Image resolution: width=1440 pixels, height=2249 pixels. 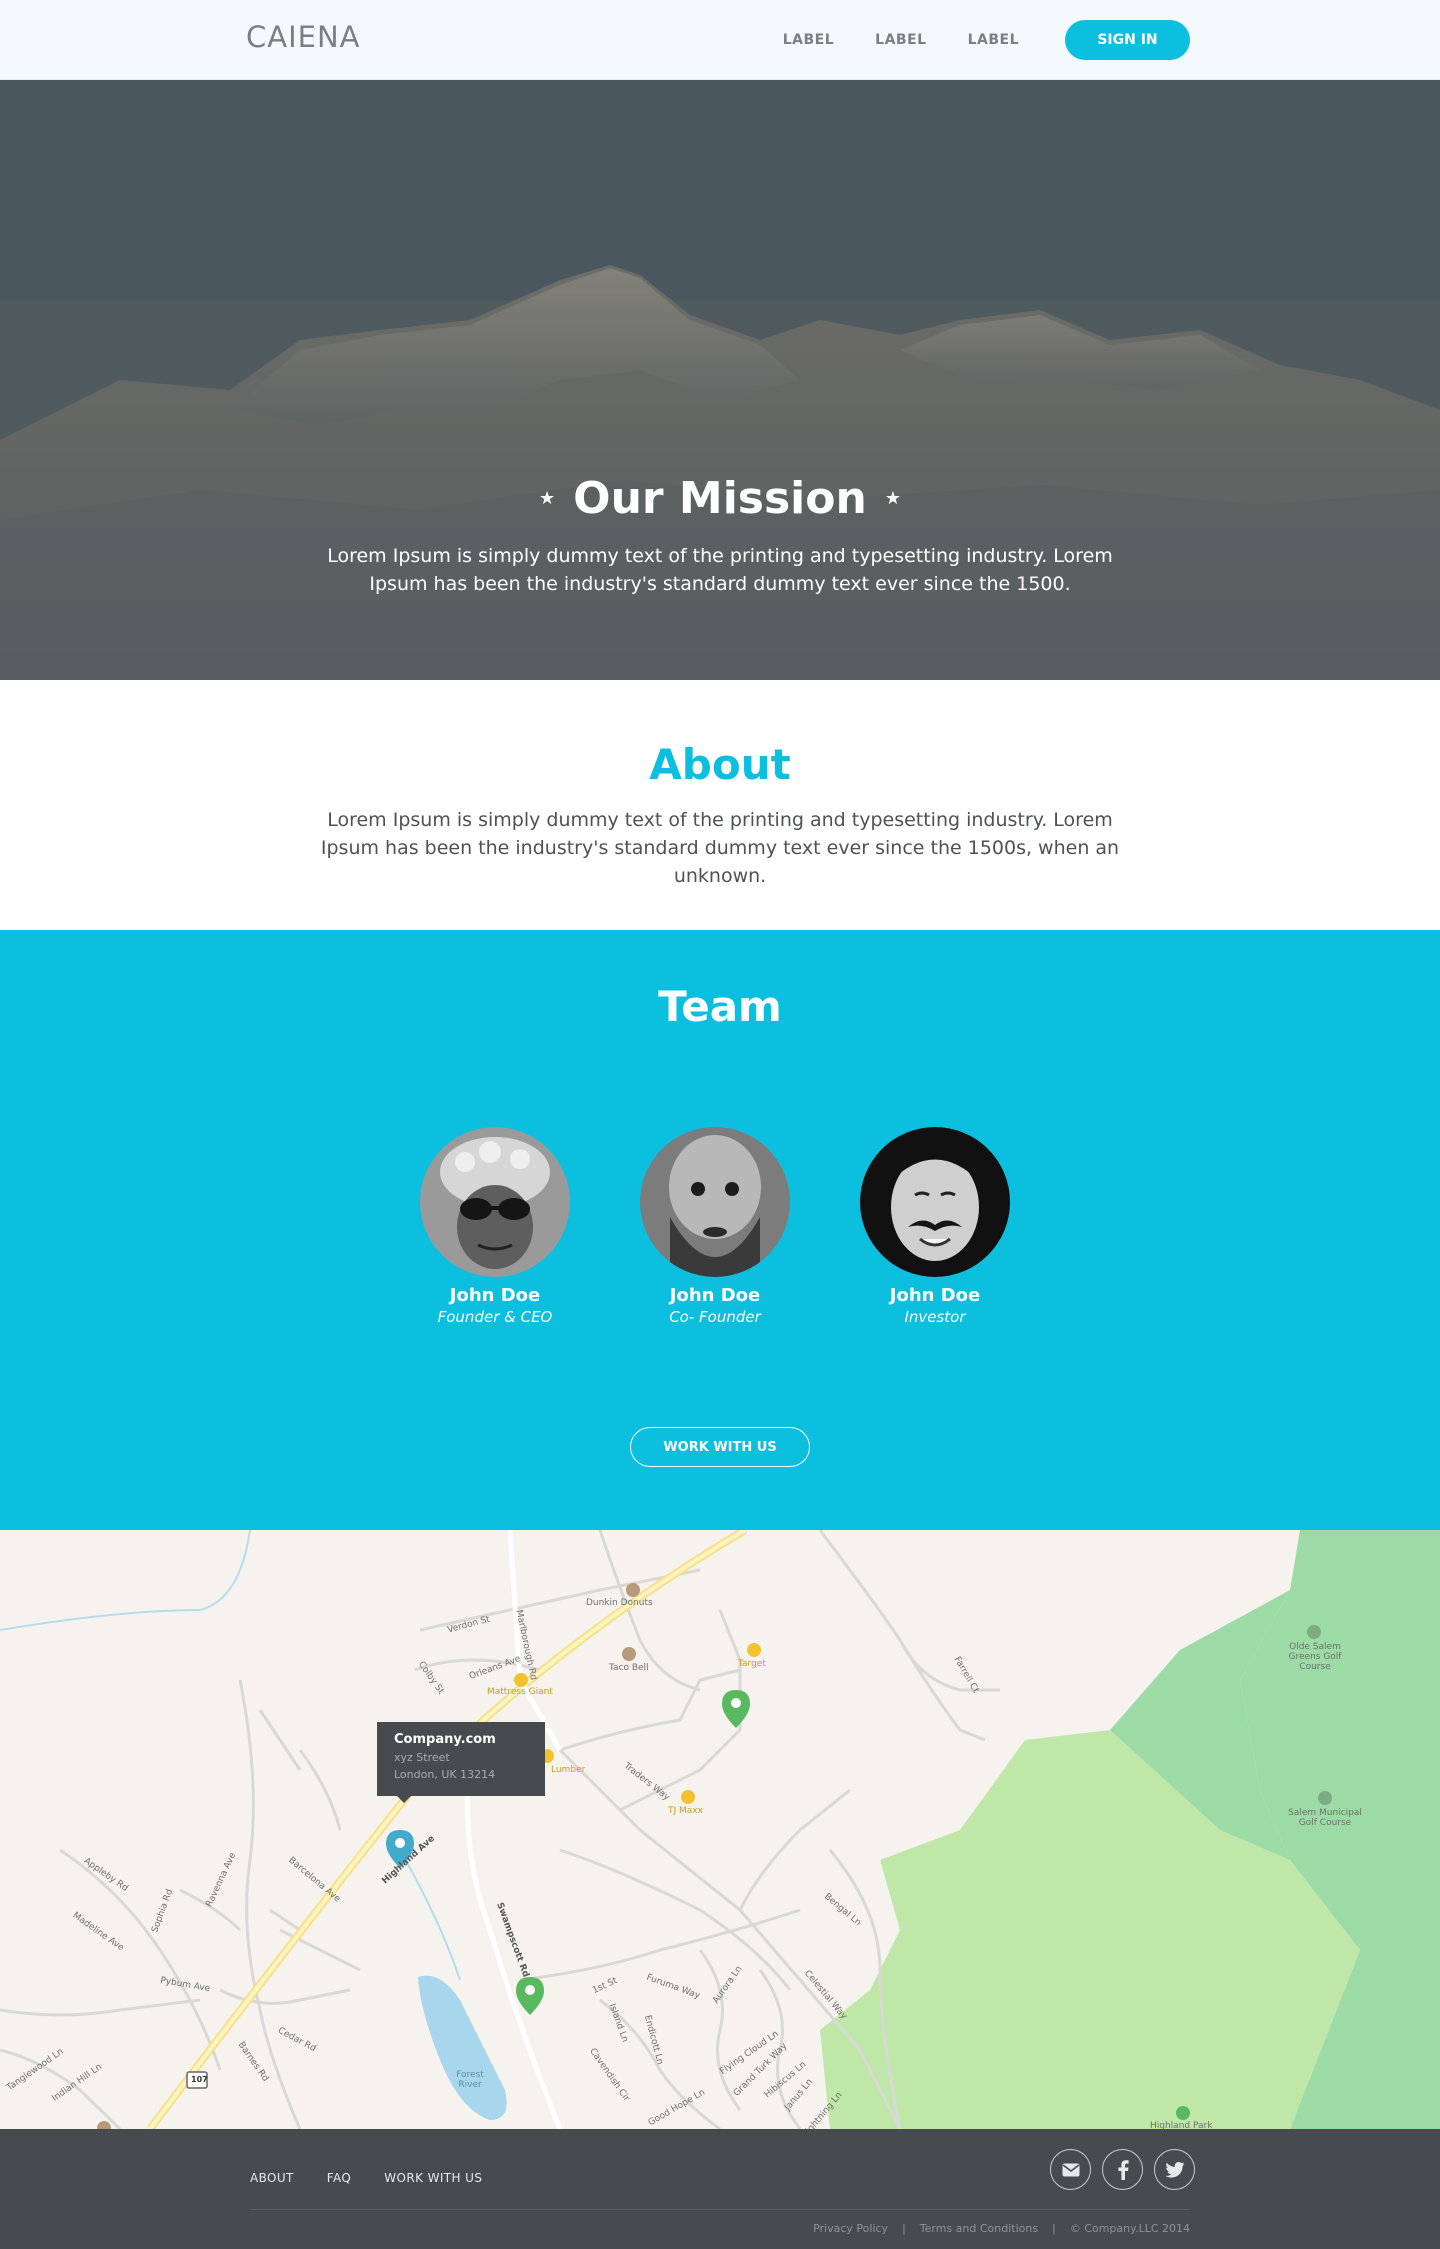 What do you see at coordinates (445, 1739) in the screenshot?
I see `tooltip-title: Company.com` at bounding box center [445, 1739].